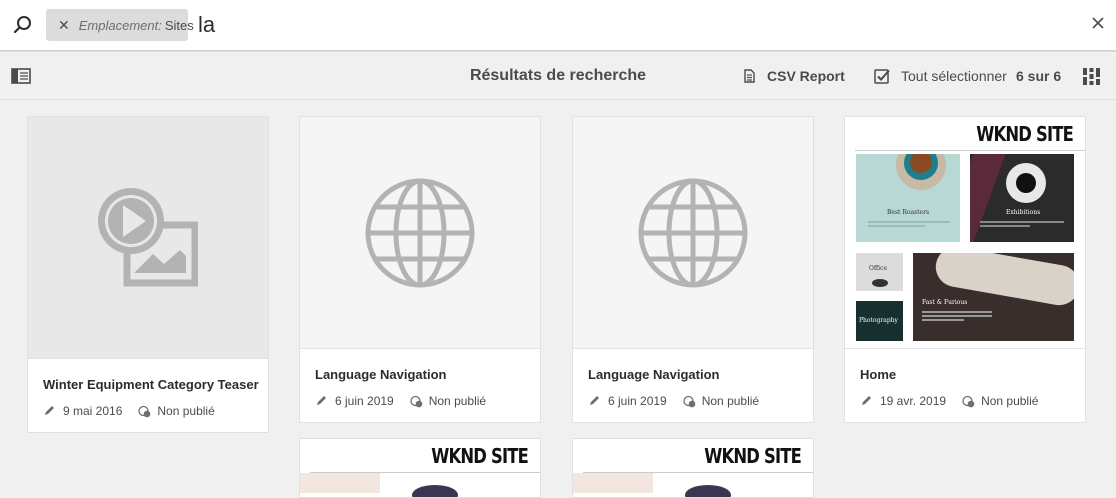  Describe the element at coordinates (878, 374) in the screenshot. I see `card-title: Home` at that location.